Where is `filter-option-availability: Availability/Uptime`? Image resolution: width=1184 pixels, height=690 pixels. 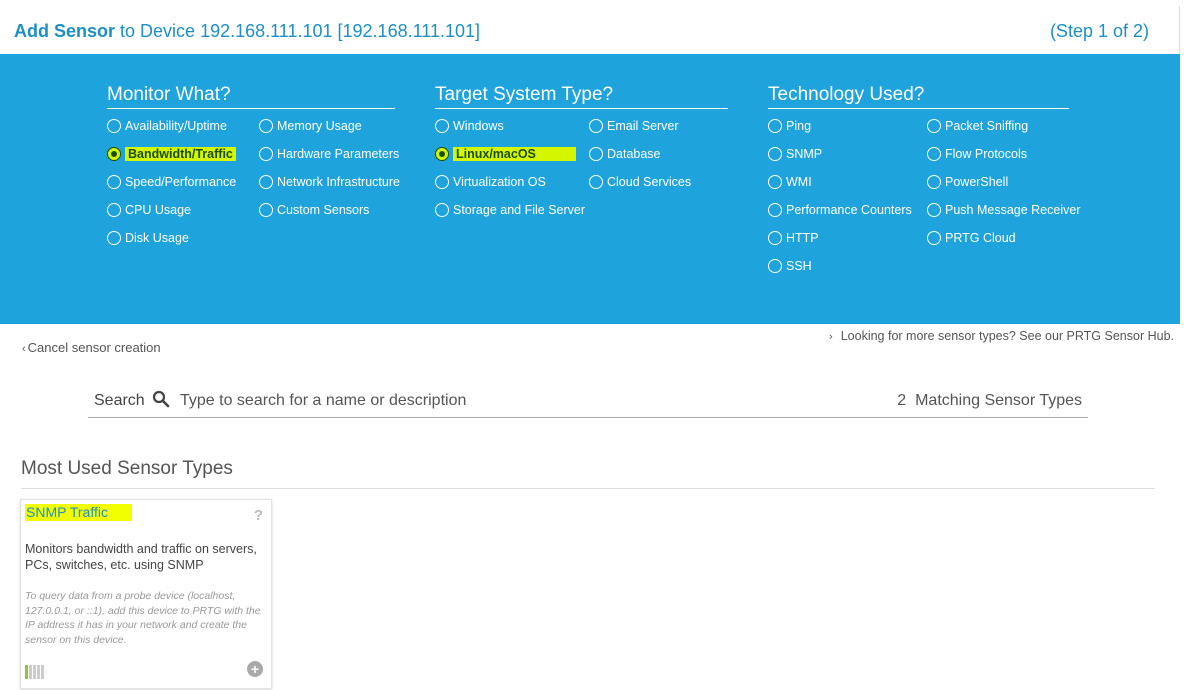 filter-option-availability: Availability/Uptime is located at coordinates (167, 126).